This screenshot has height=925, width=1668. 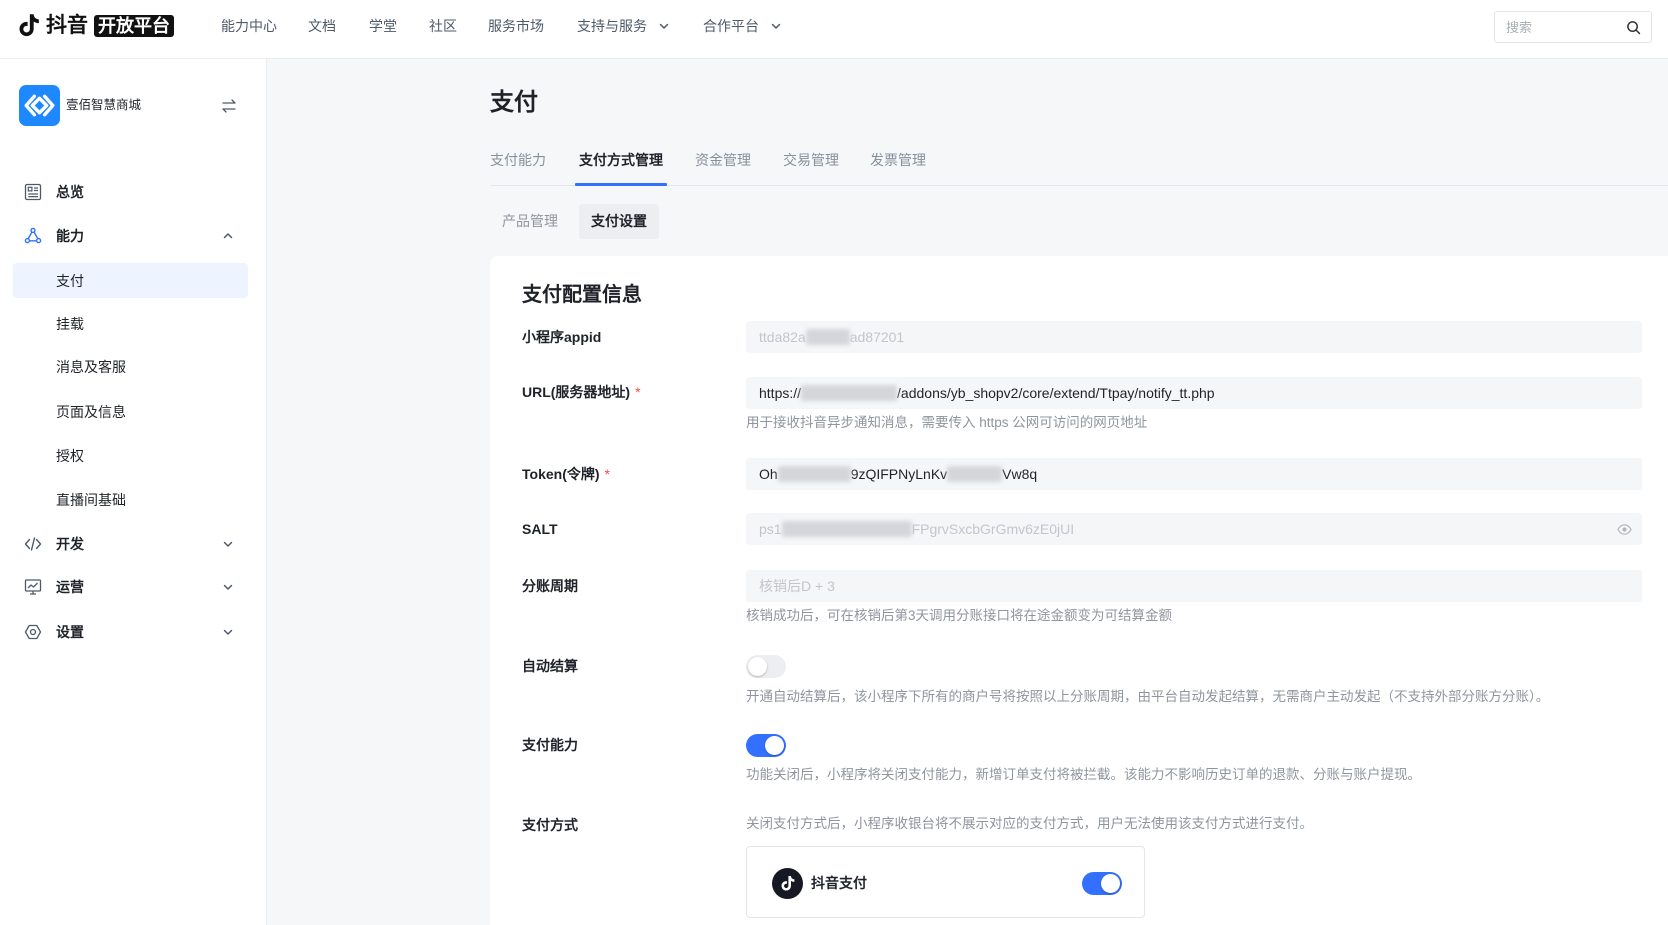 What do you see at coordinates (1624, 529) in the screenshot?
I see `eye-icon` at bounding box center [1624, 529].